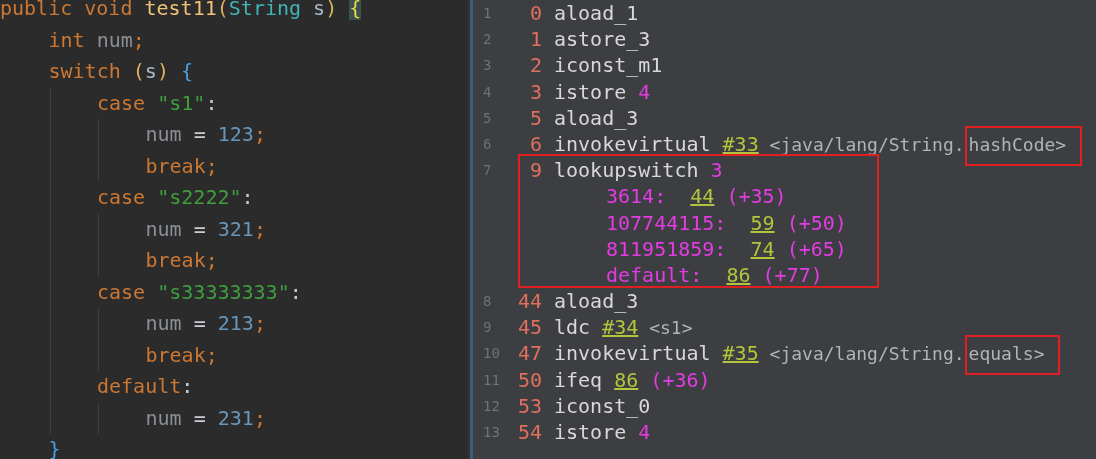 The width and height of the screenshot is (1096, 459). I want to click on reference-link: #34, so click(620, 327).